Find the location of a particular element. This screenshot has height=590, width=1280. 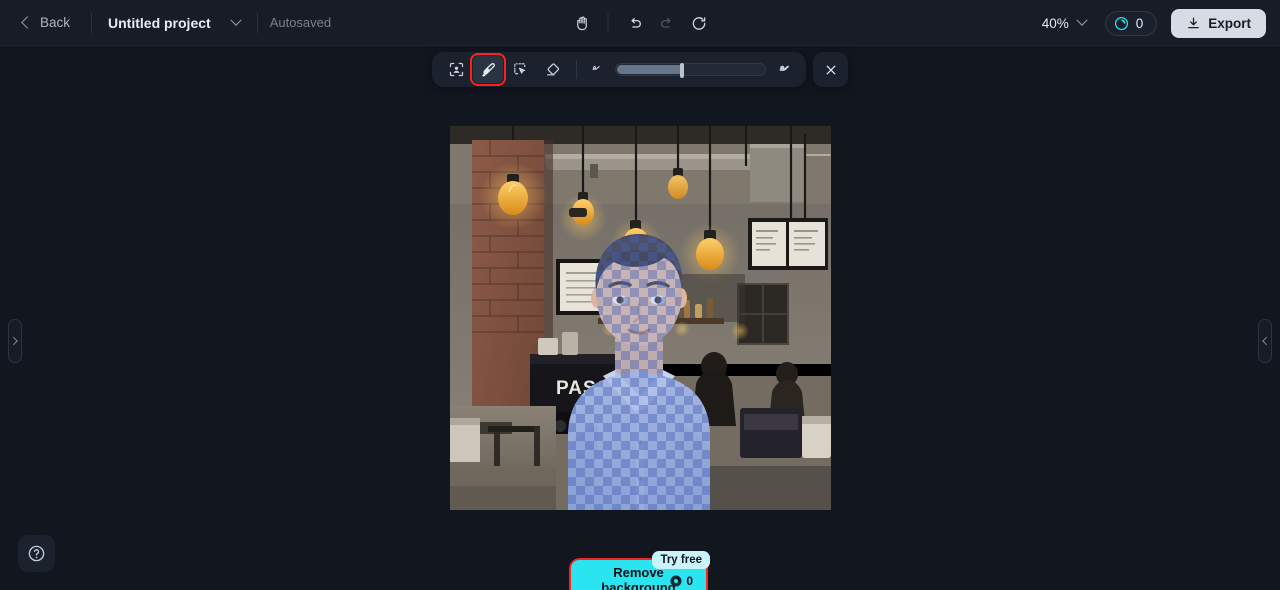

header-tool-divider is located at coordinates (608, 23).